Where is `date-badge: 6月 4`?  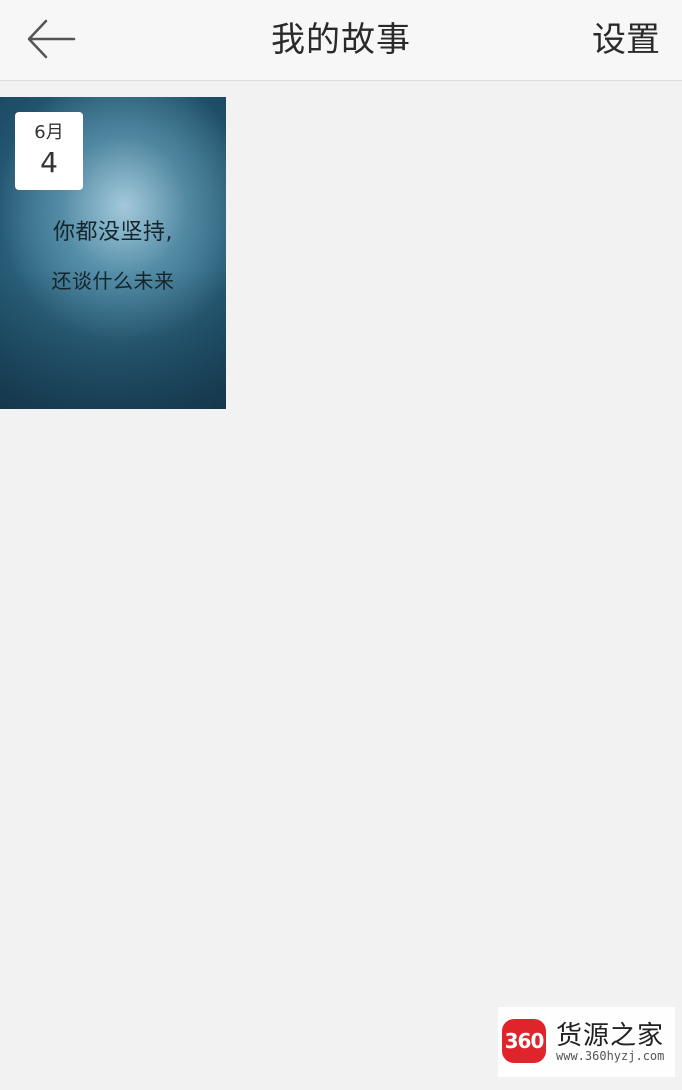
date-badge: 6月 4 is located at coordinates (49, 151).